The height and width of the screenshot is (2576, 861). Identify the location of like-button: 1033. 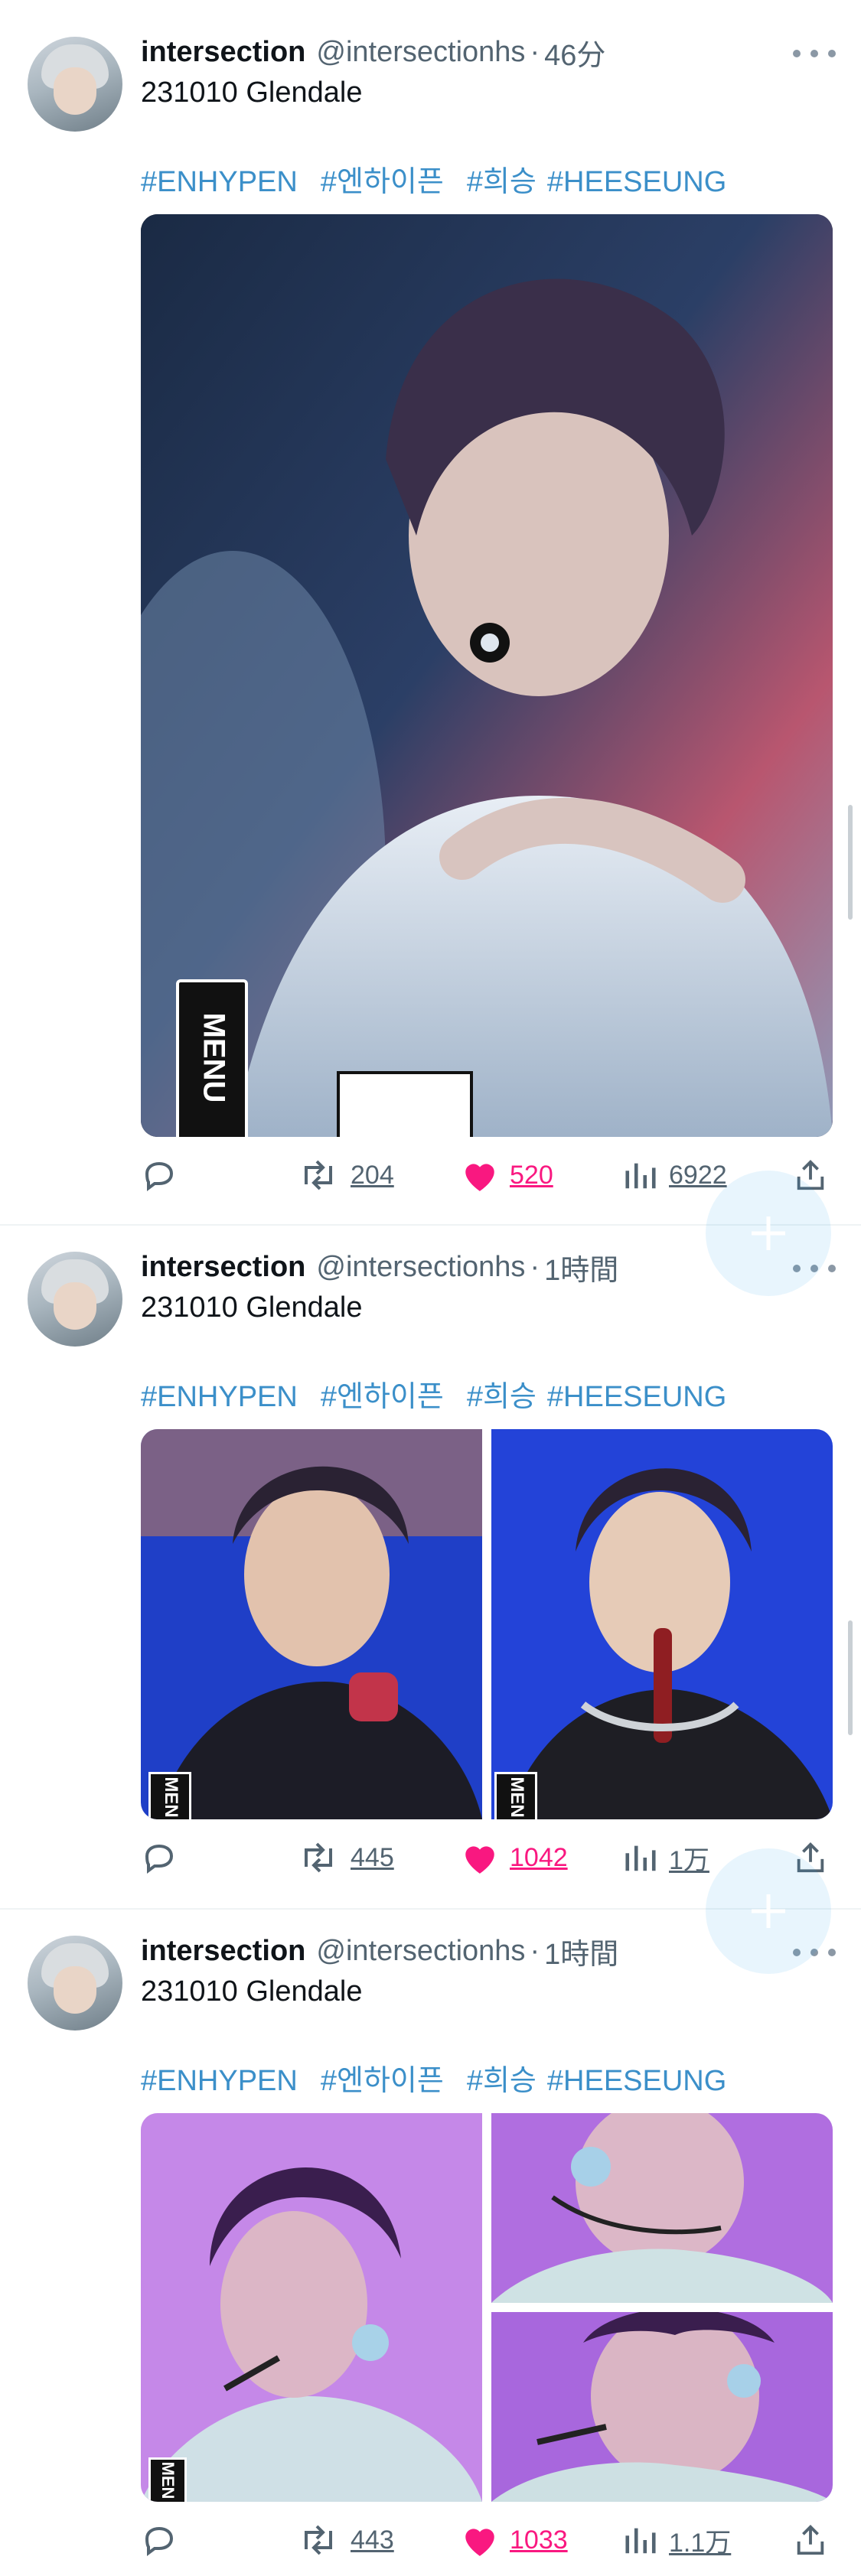
(514, 2540).